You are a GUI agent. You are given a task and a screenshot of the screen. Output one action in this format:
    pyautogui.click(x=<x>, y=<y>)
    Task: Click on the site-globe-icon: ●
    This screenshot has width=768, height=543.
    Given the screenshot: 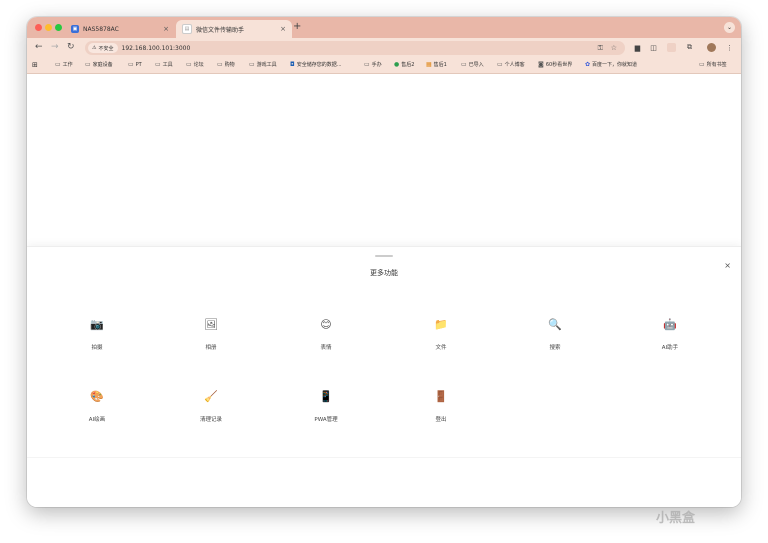 What is the action you would take?
    pyautogui.click(x=397, y=64)
    